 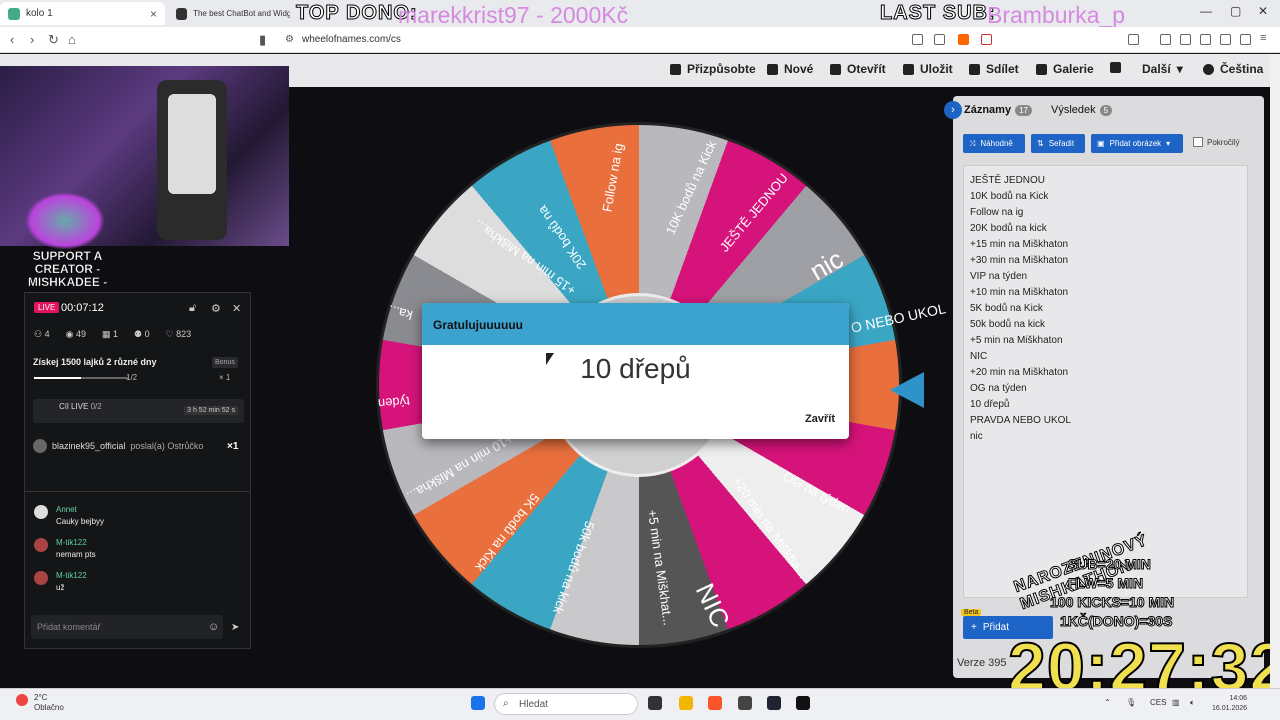 I want to click on gift-count: ×1, so click(x=233, y=446).